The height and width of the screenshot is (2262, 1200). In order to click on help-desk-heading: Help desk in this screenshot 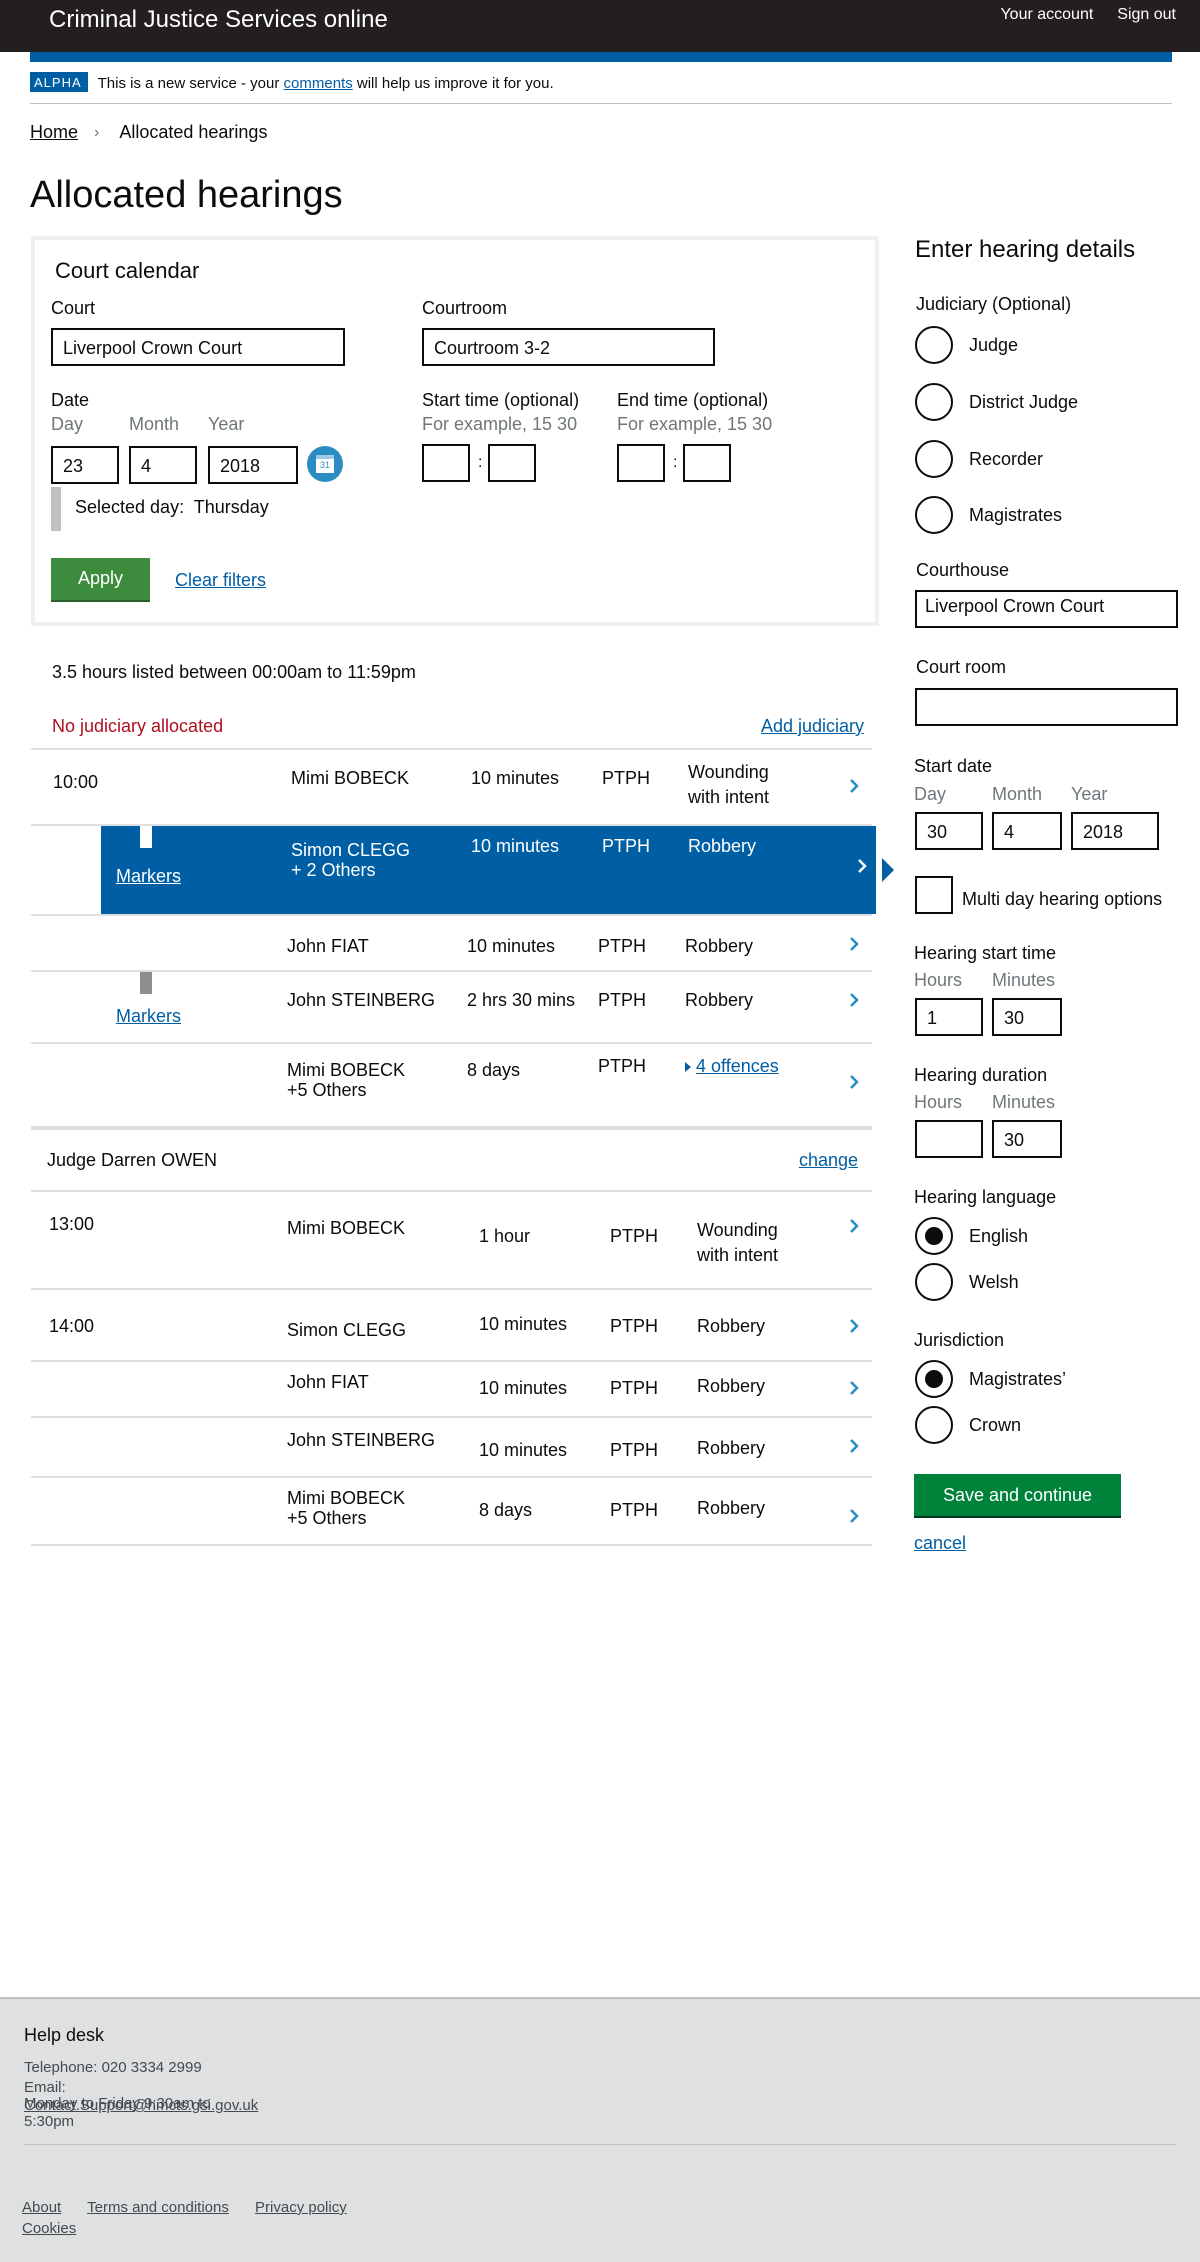, I will do `click(64, 2035)`.